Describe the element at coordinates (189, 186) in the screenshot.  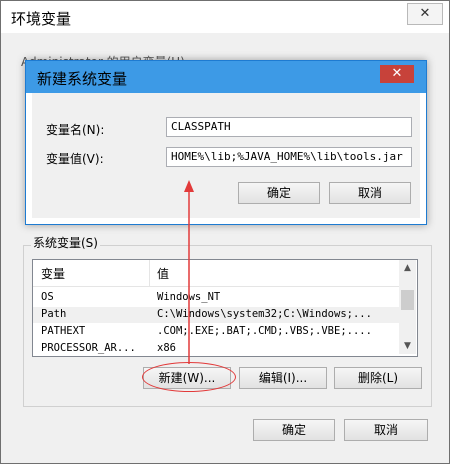
I see `arrow-head-icon` at that location.